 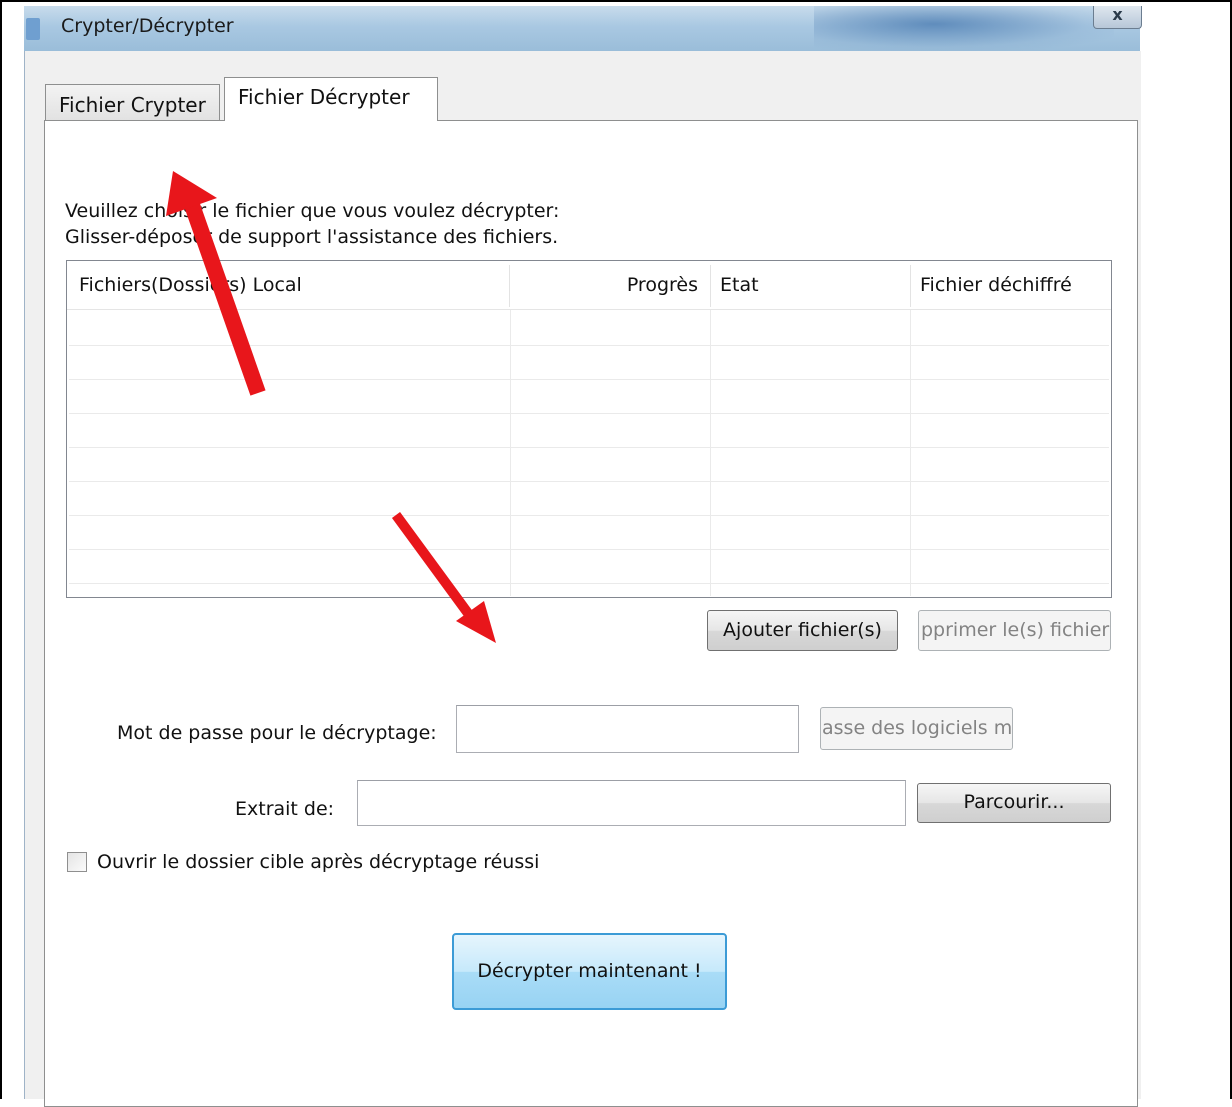 I want to click on decrypt-now-button: Décrypter maintenant !, so click(x=589, y=971).